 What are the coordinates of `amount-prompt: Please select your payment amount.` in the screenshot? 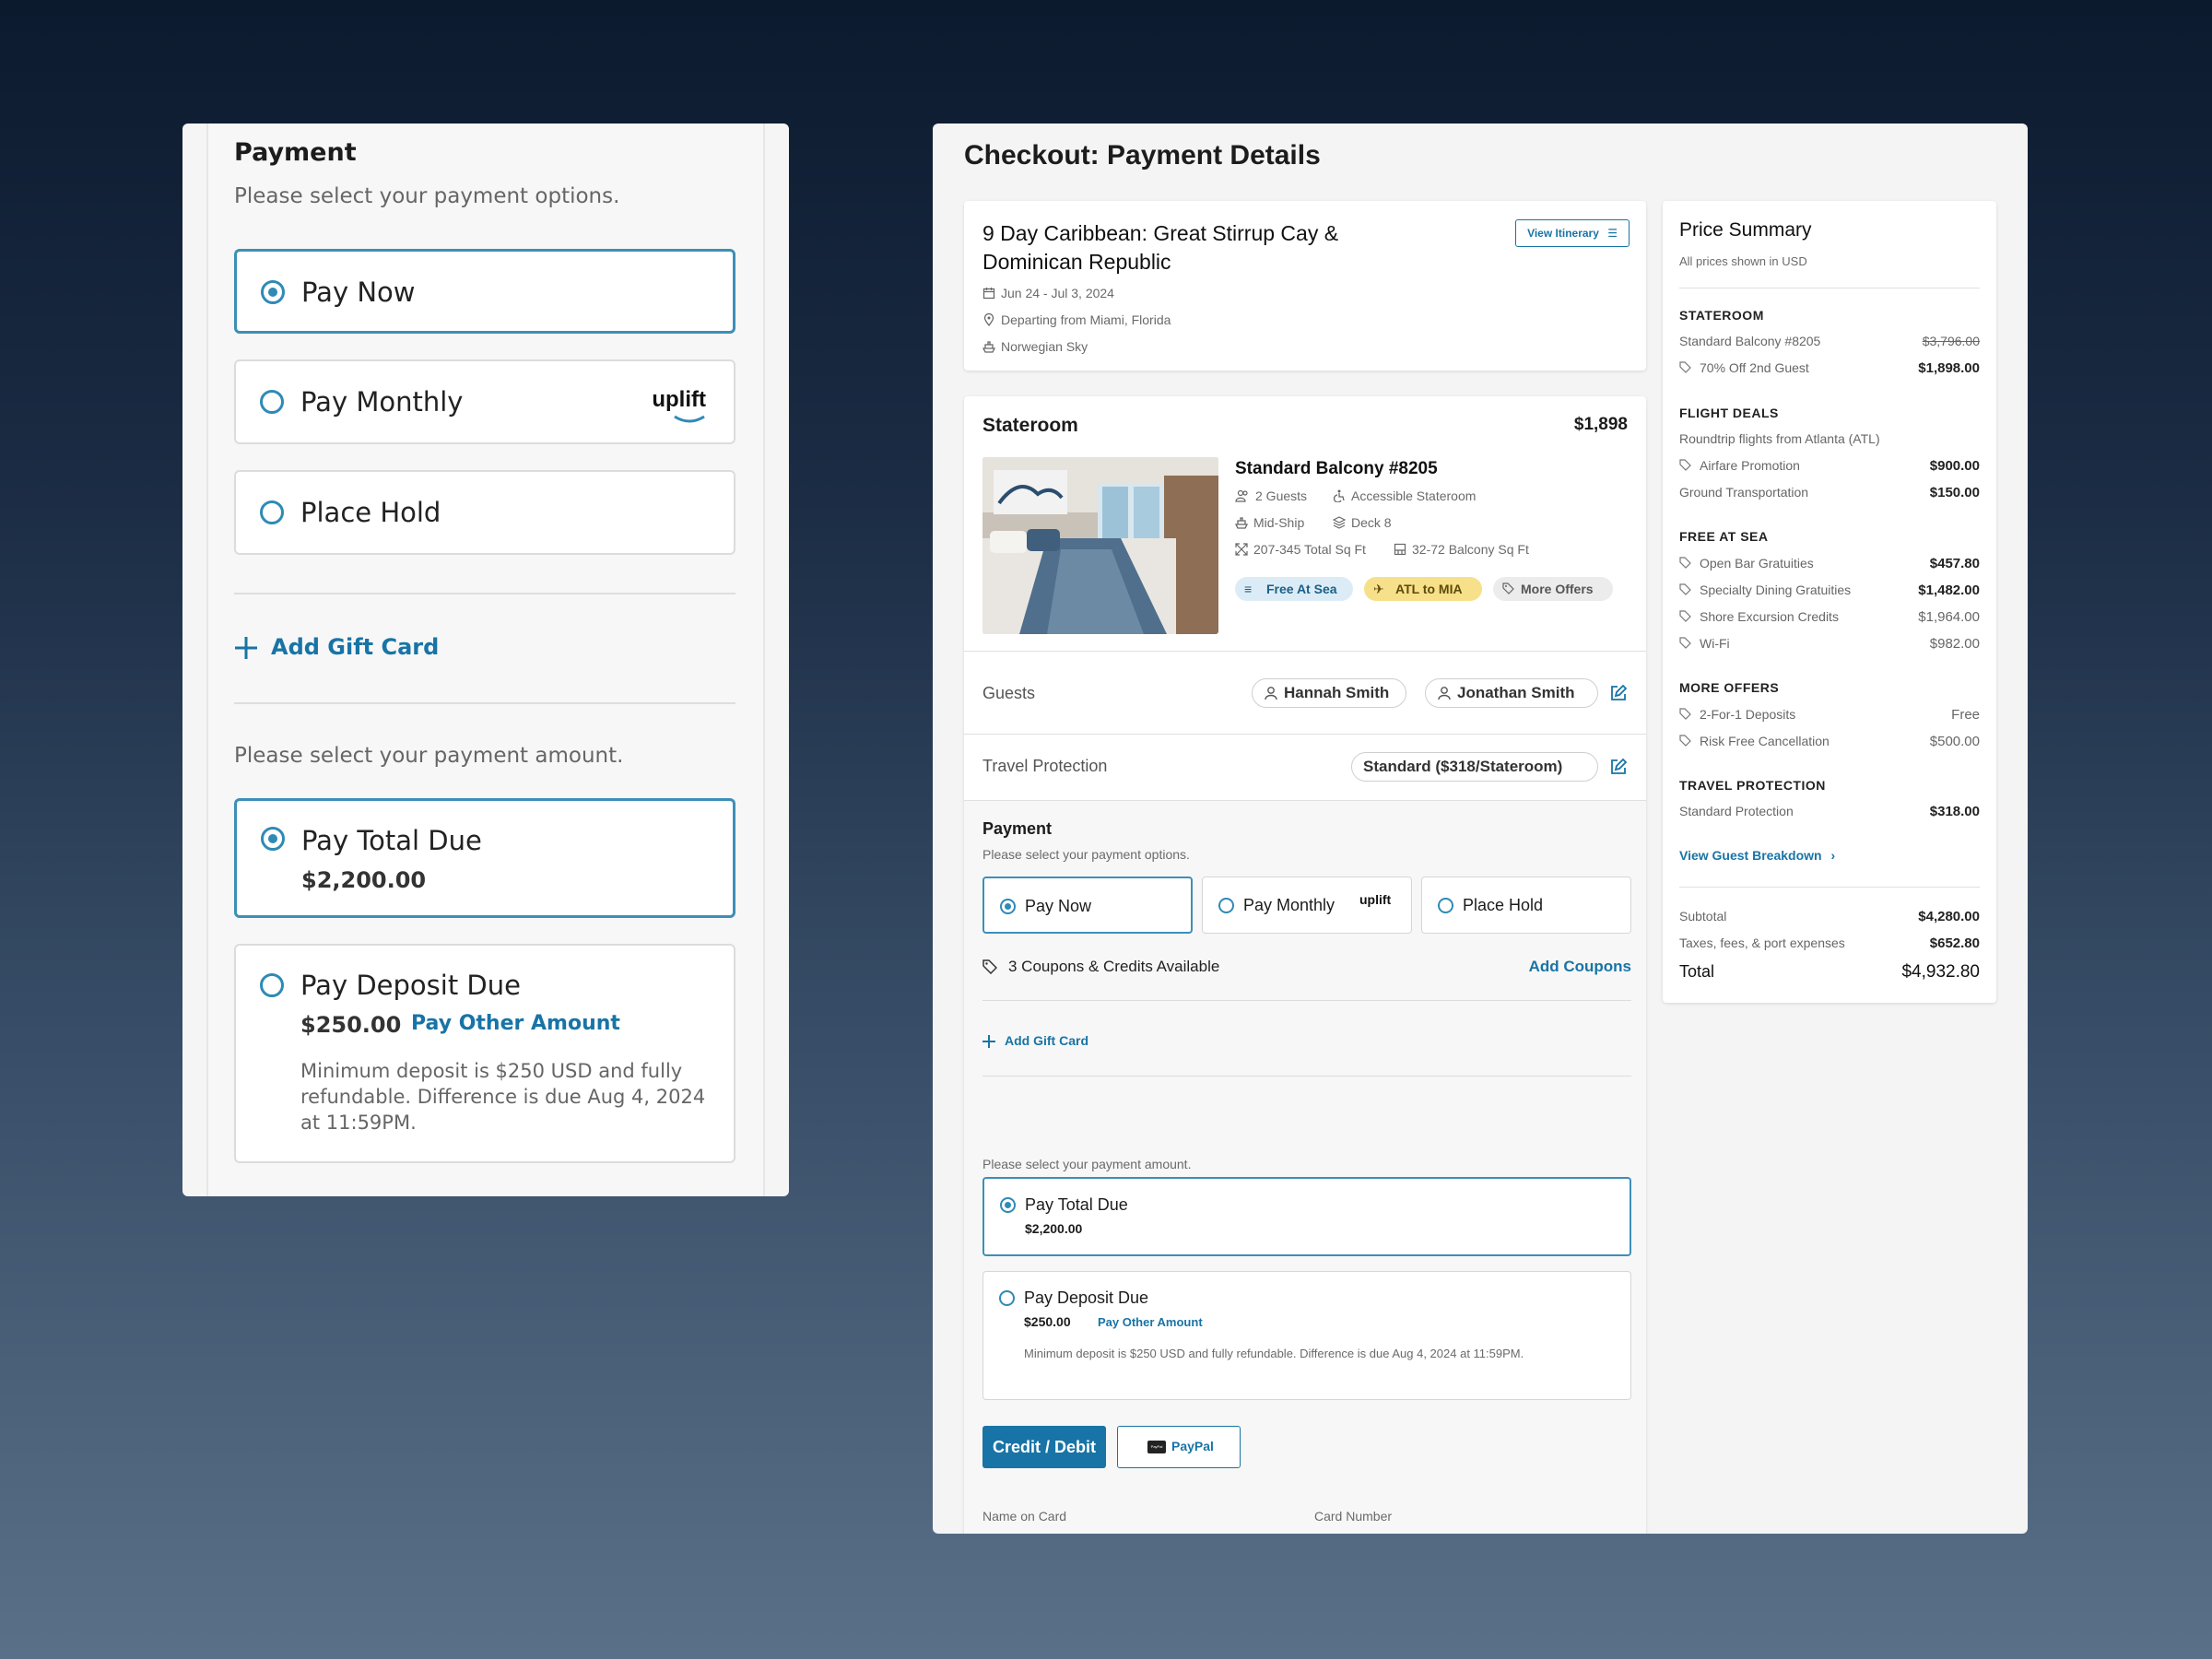 It's located at (429, 756).